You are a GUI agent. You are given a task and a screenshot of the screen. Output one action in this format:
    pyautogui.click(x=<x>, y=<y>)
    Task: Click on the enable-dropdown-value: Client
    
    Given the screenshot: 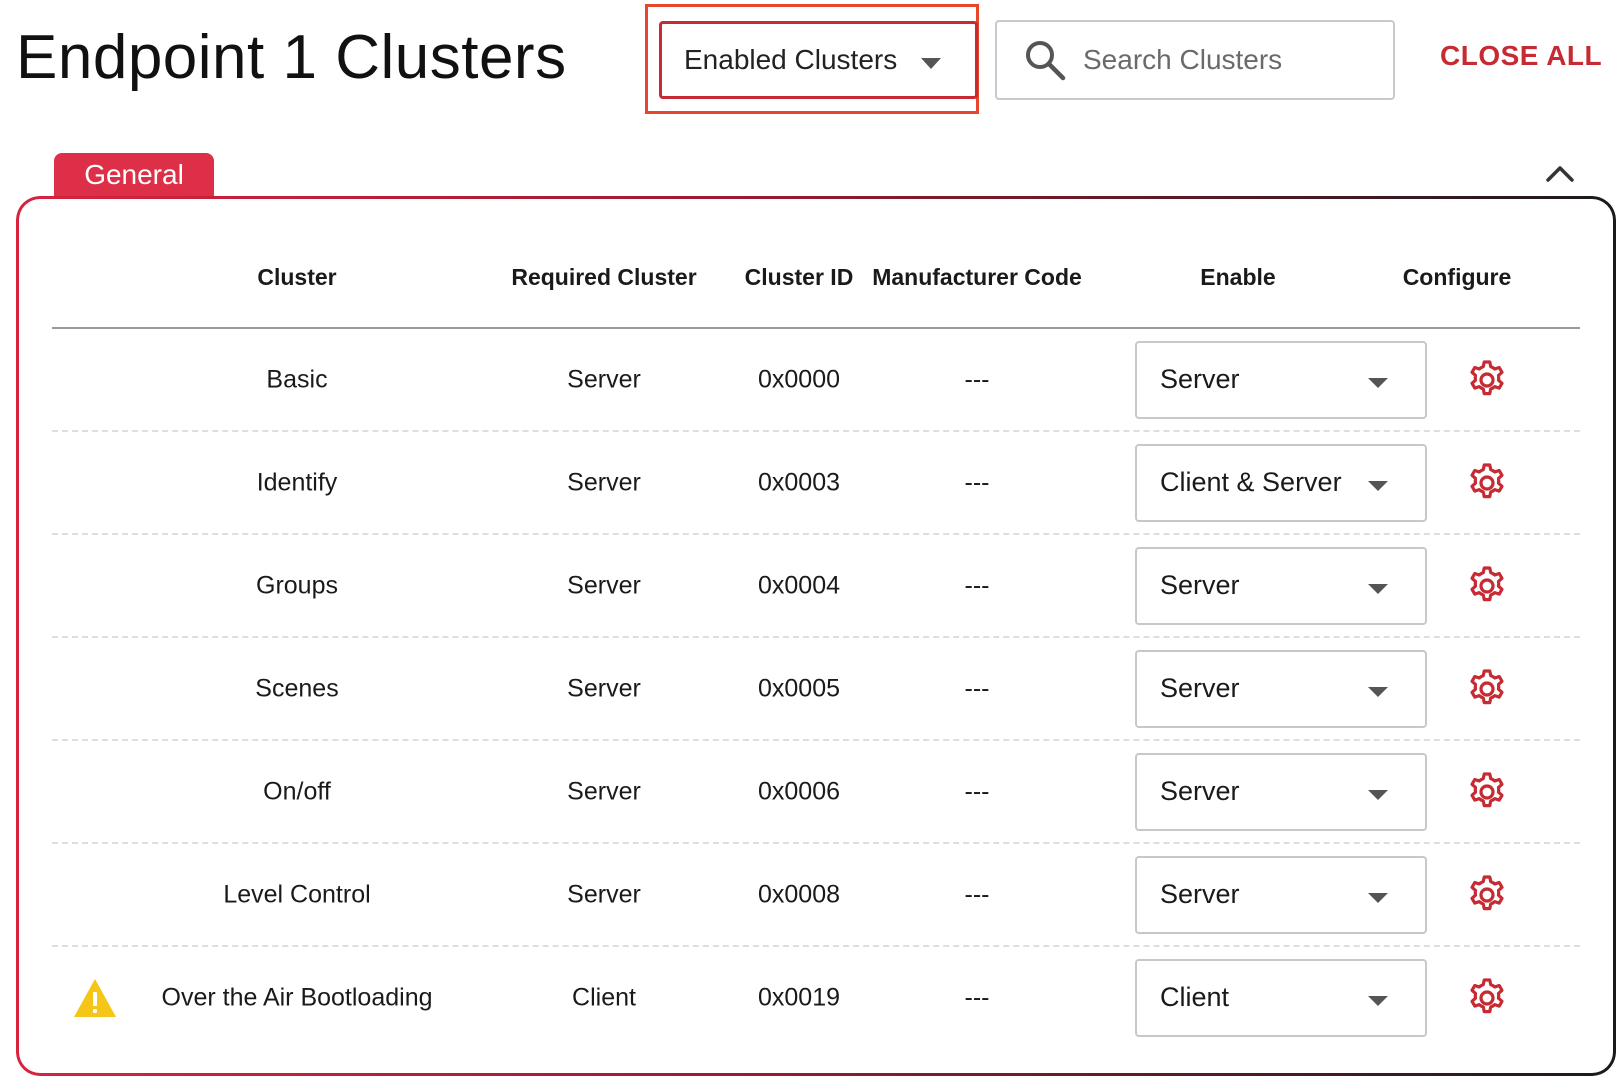 What is the action you would take?
    pyautogui.click(x=1195, y=997)
    